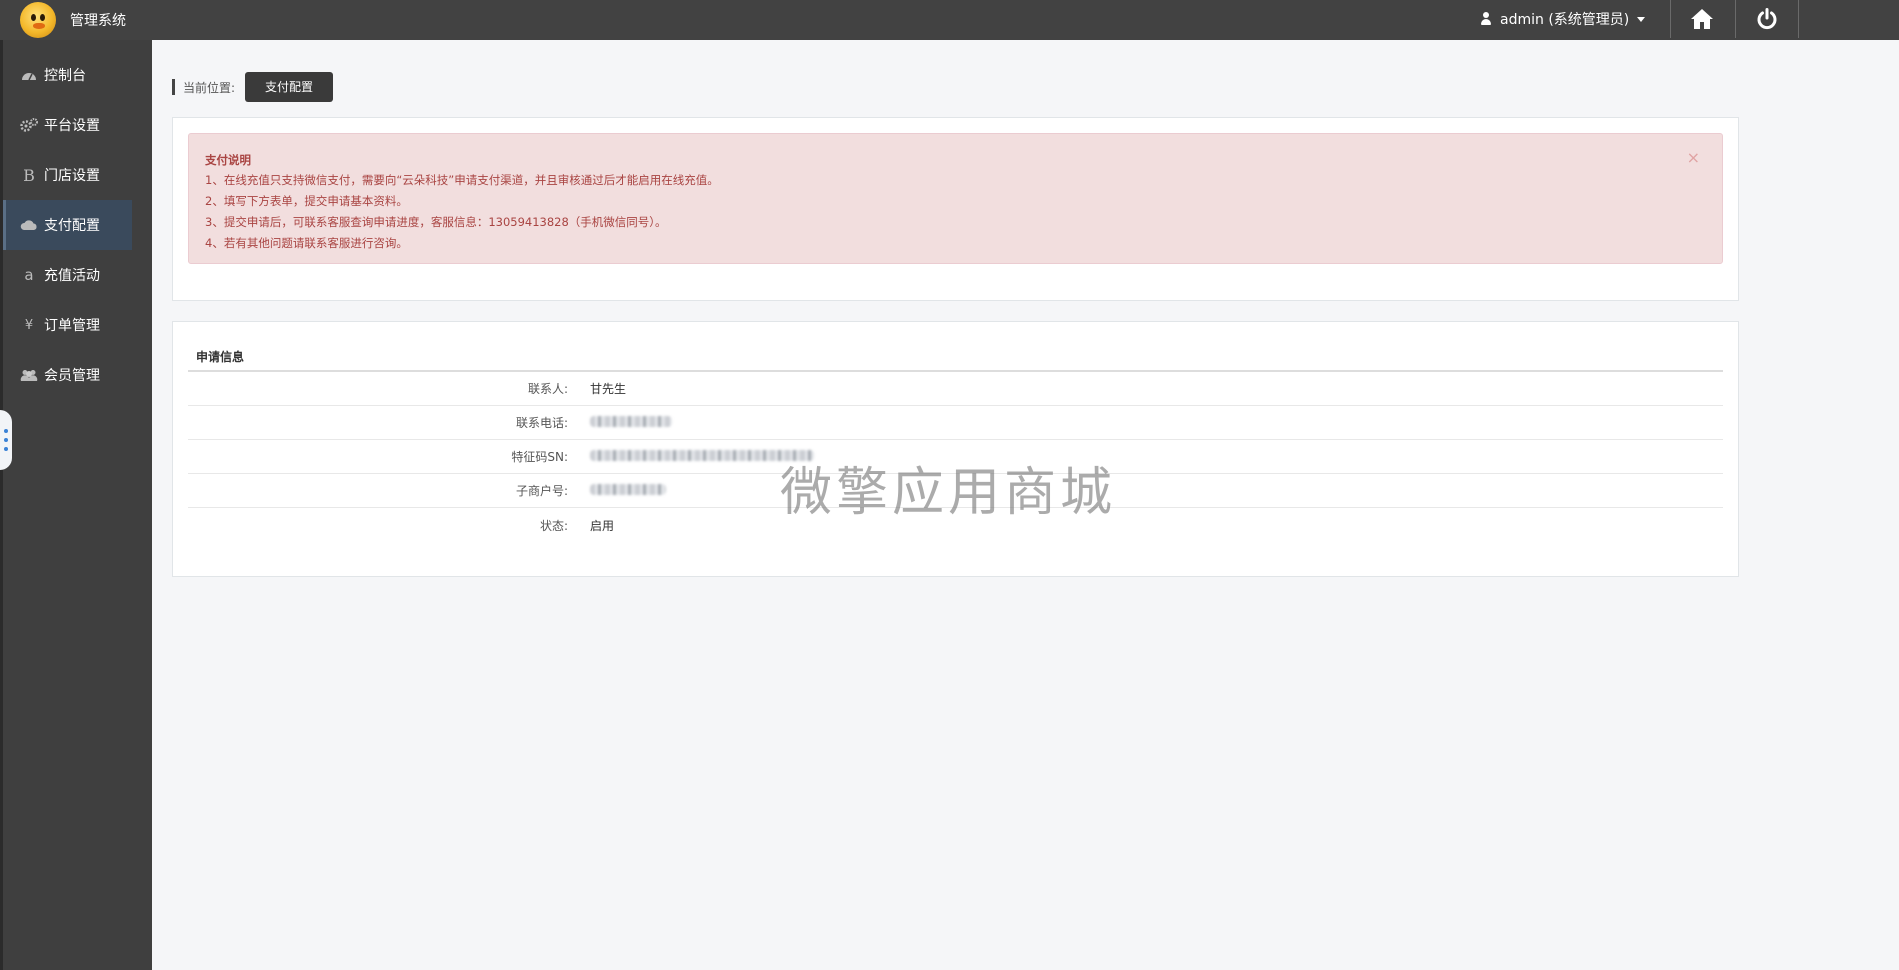  Describe the element at coordinates (306, 201) in the screenshot. I see `alert-line: 2、填写下方表单，提交申请基本资料。` at that location.